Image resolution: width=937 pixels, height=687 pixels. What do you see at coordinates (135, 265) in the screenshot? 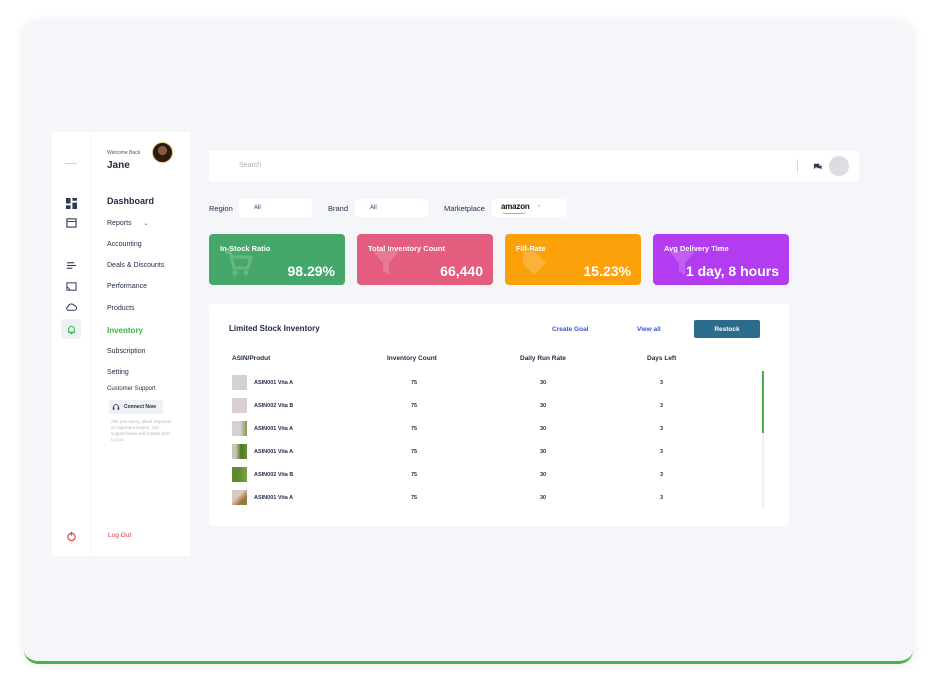
I see `sidebar-item-deals: Deals & Discounts` at bounding box center [135, 265].